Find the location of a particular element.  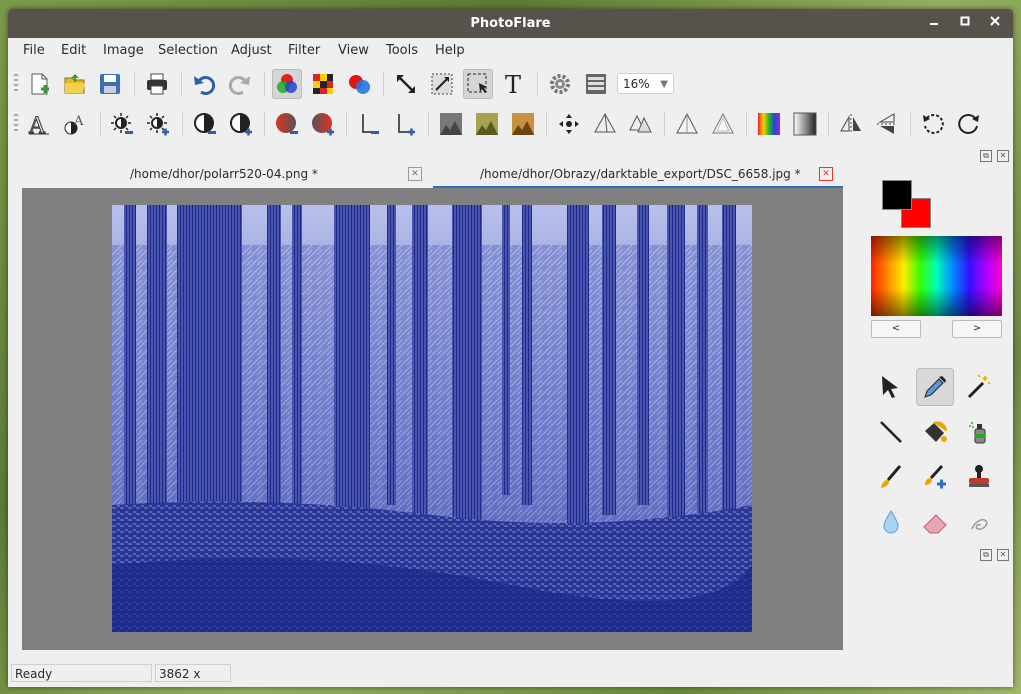

tool-eraser is located at coordinates (935, 522).